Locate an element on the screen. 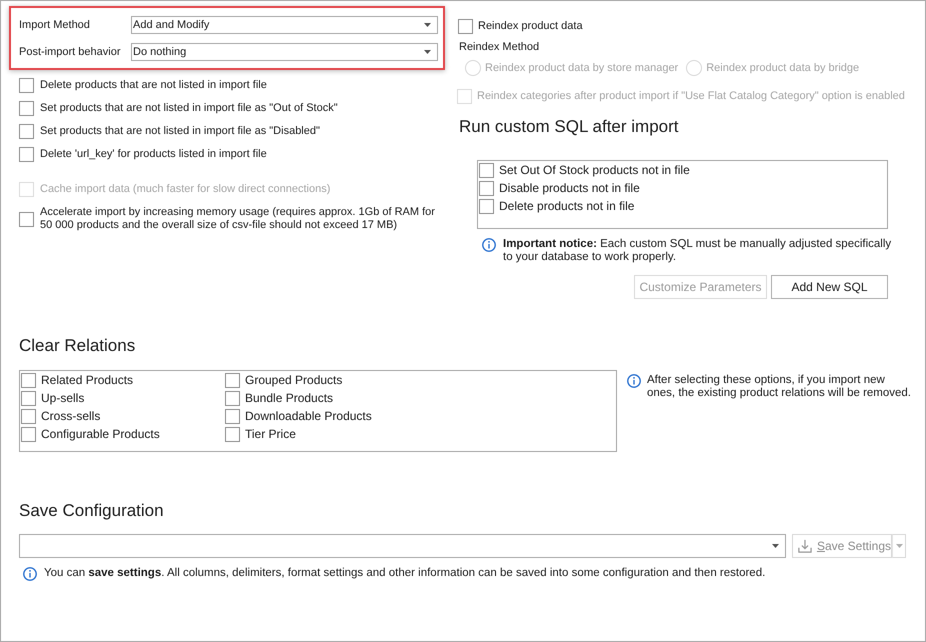 This screenshot has height=642, width=926. field-label: Post-import behavior is located at coordinates (70, 52).